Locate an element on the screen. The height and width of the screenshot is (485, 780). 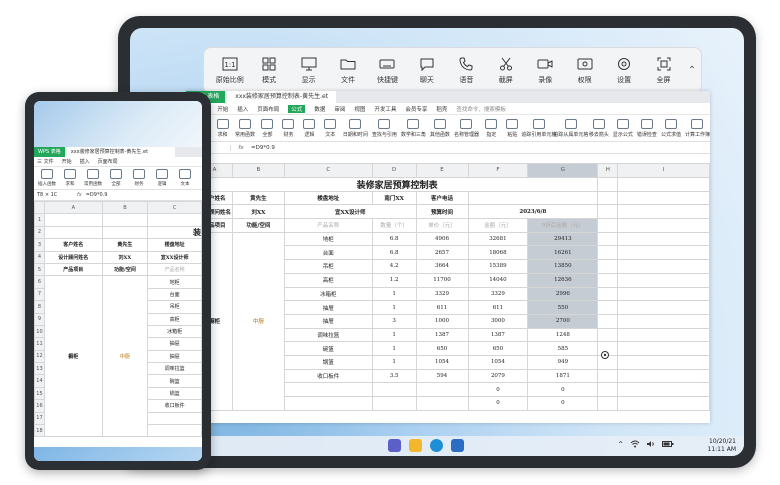
menu-item: 数据 is located at coordinates (319, 109).